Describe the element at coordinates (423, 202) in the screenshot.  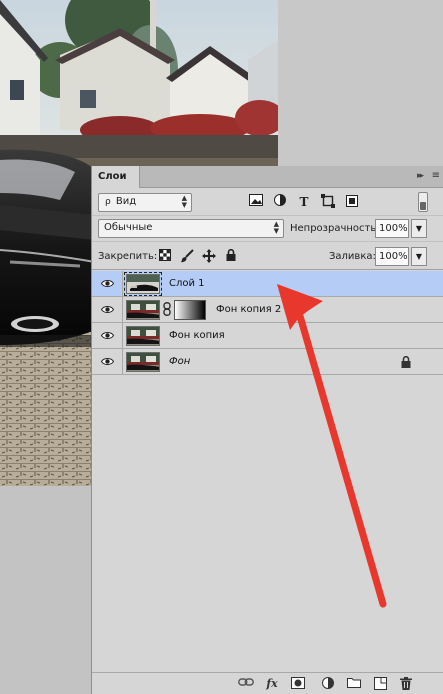
I see `filter-toggle-switch` at that location.